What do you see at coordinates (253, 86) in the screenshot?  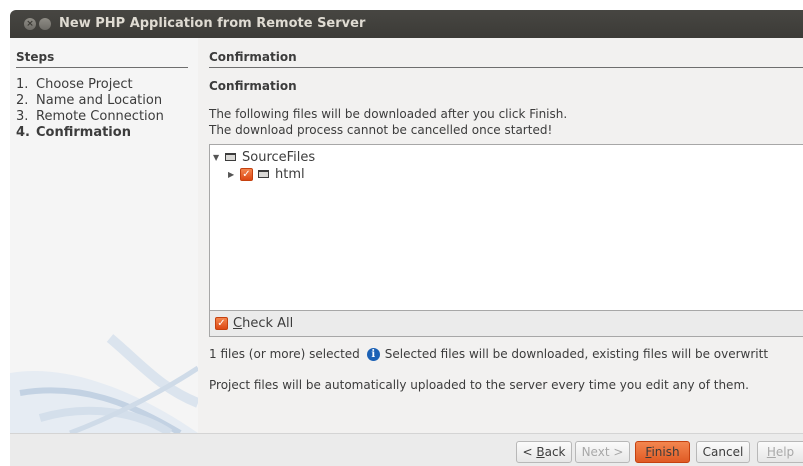 I see `content-subheading: Confirmation` at bounding box center [253, 86].